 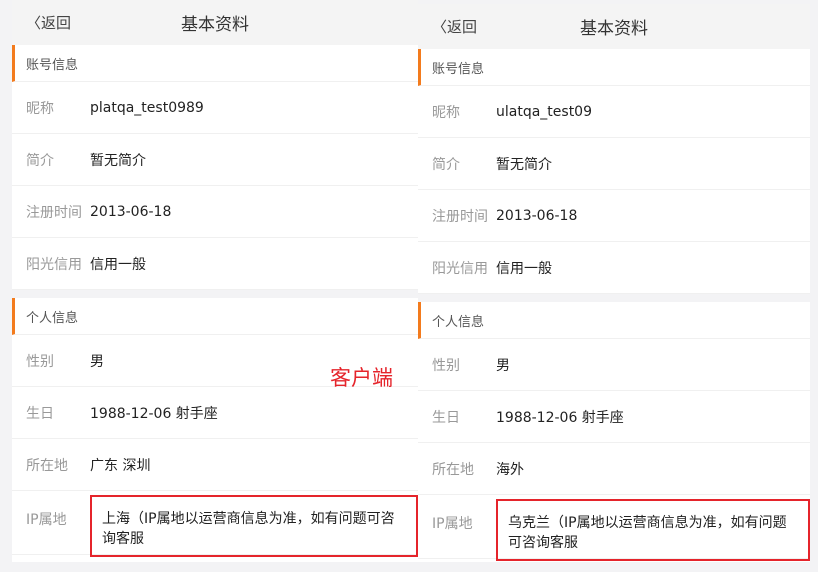 I want to click on info-row: 所在地 海外, so click(x=614, y=469).